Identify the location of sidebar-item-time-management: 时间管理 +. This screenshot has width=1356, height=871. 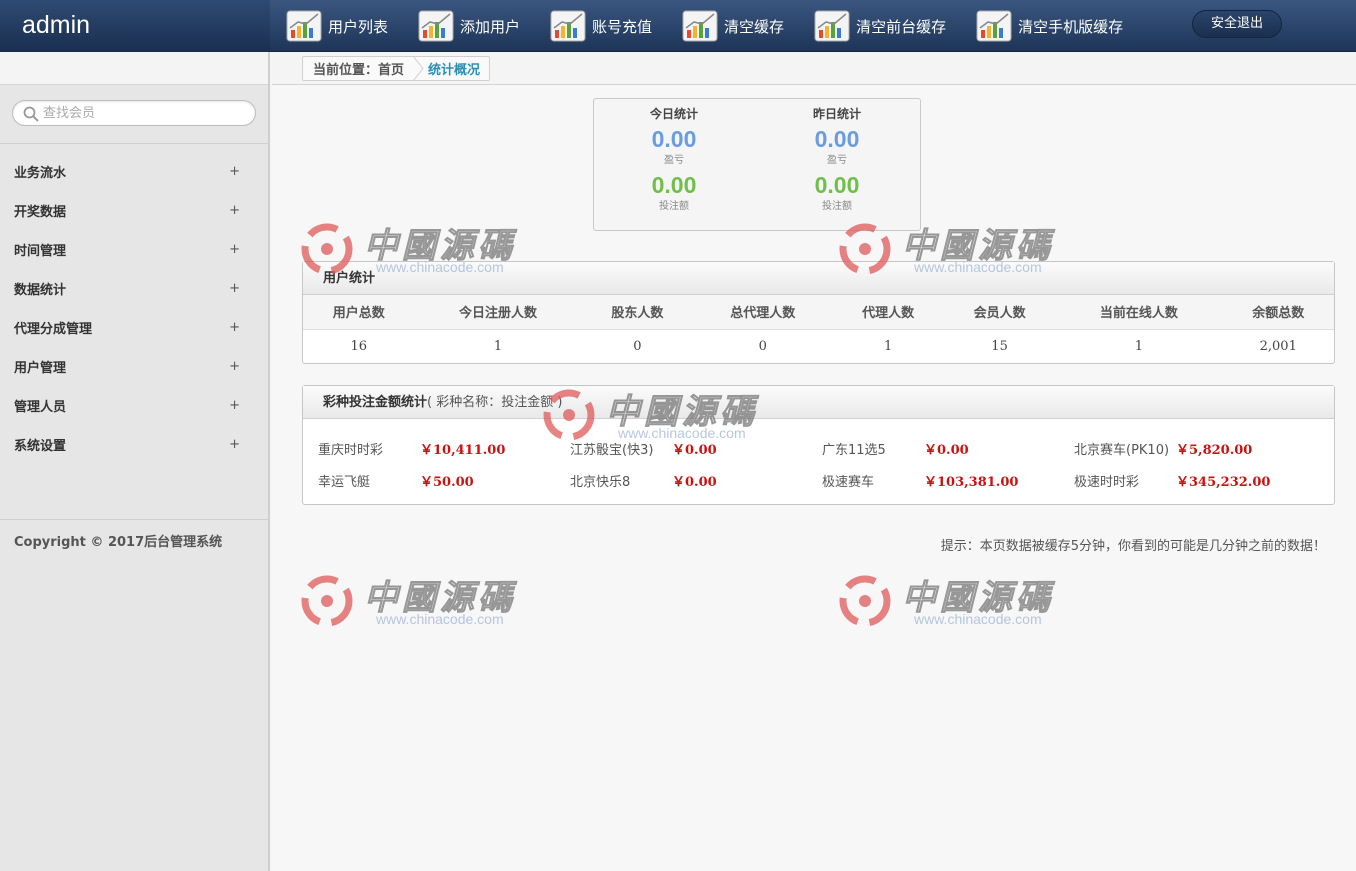
(134, 249).